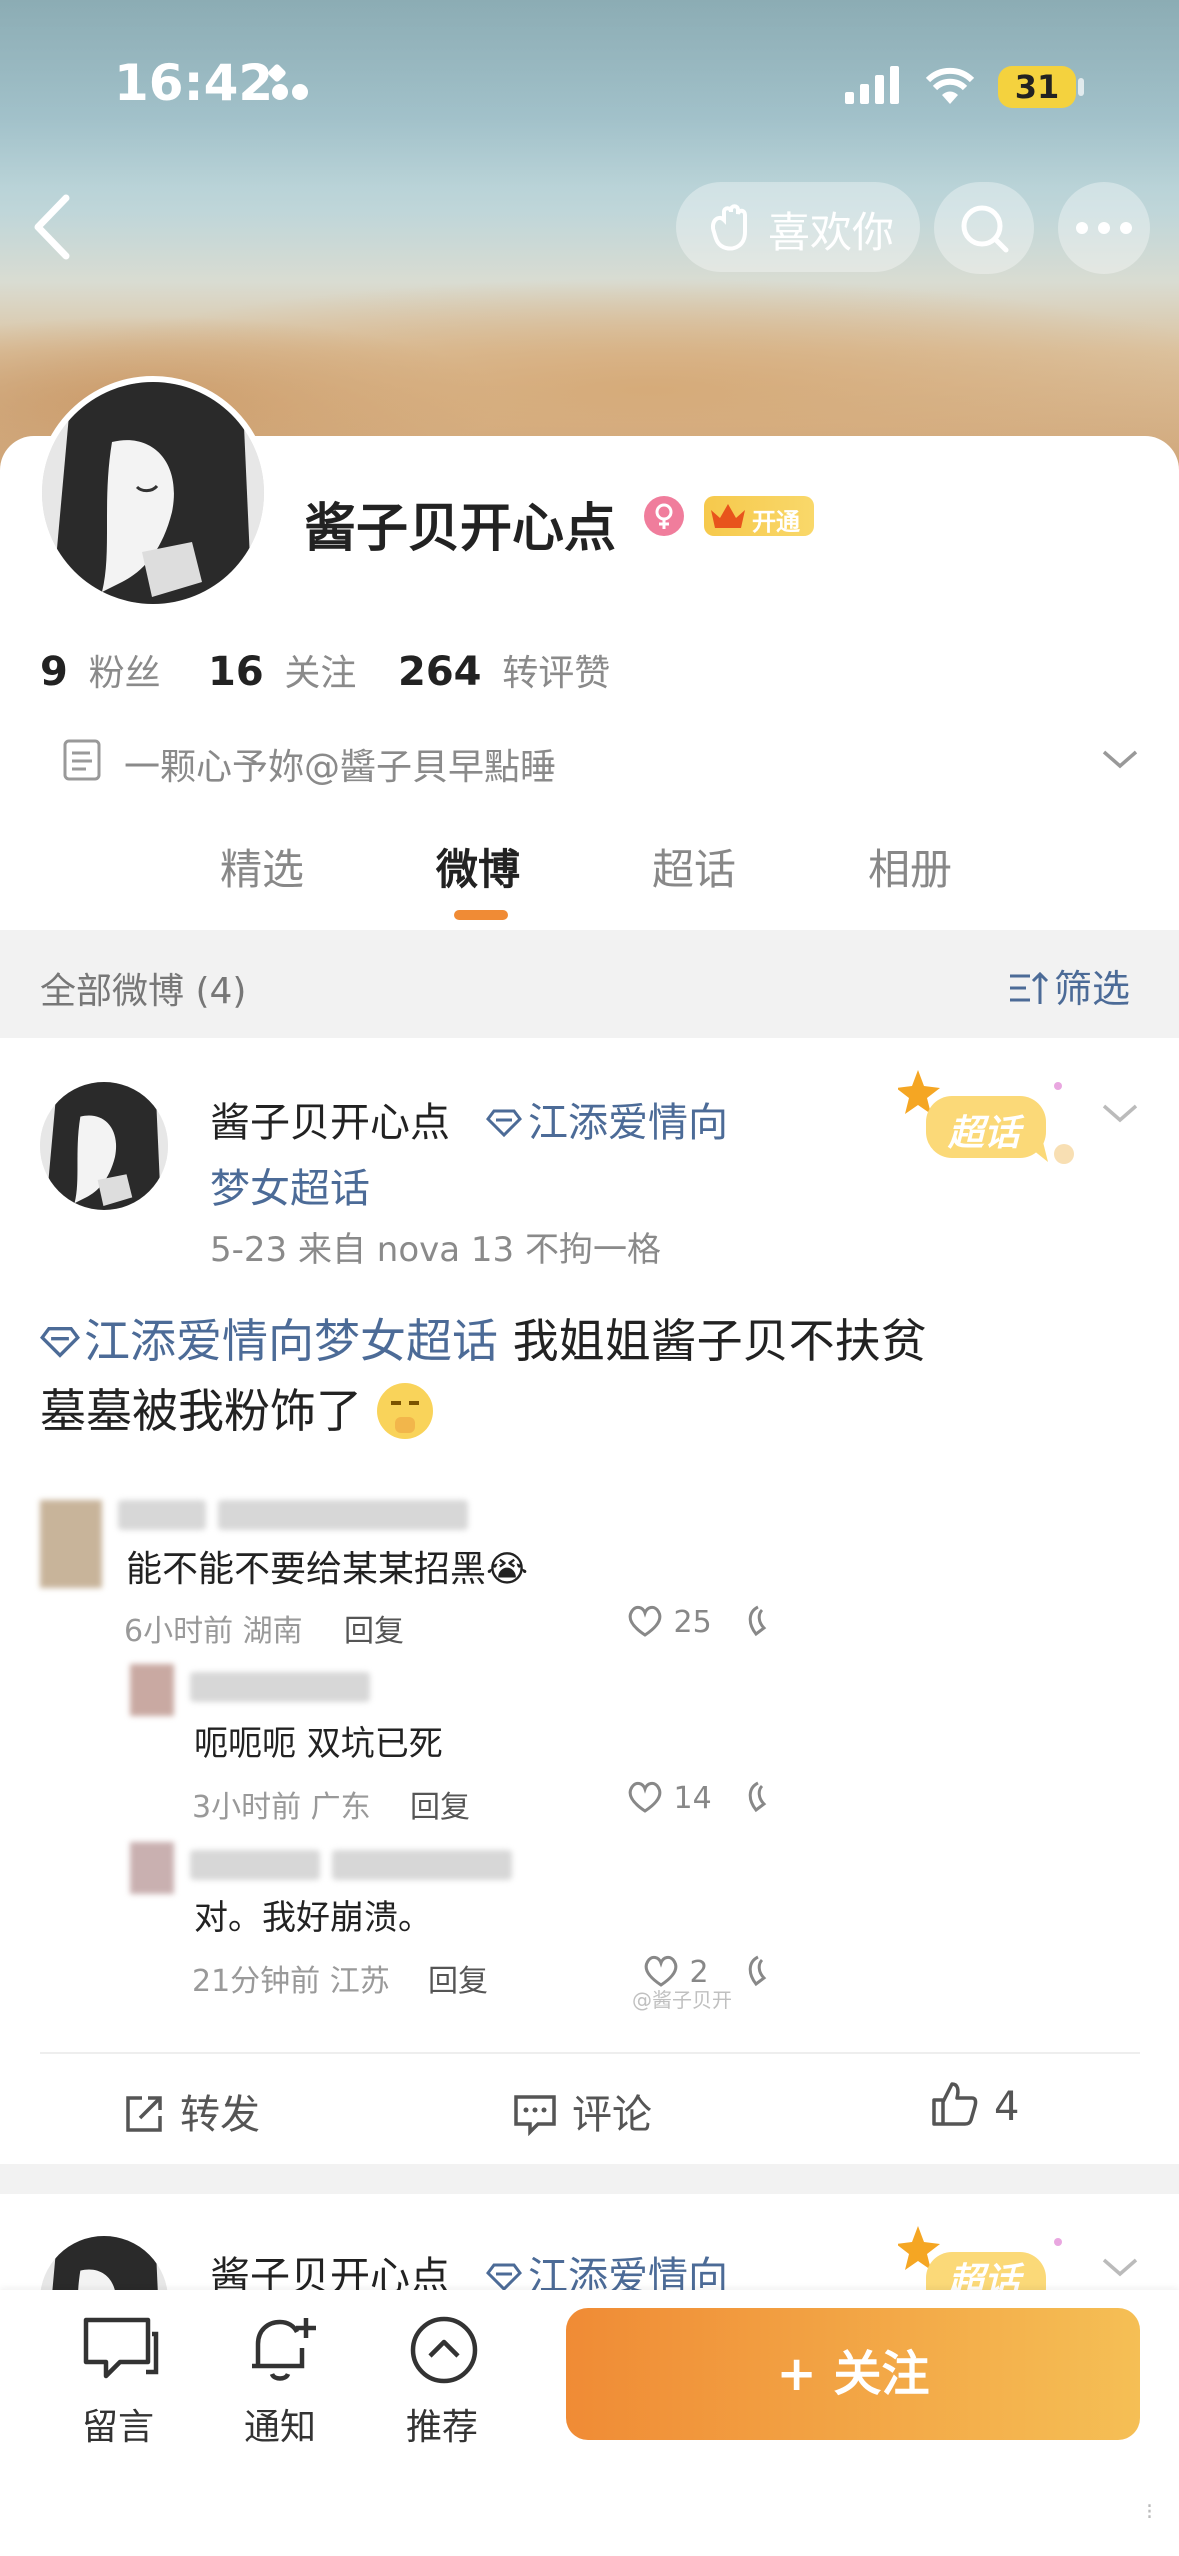  I want to click on notify-button: 通知, so click(282, 2380).